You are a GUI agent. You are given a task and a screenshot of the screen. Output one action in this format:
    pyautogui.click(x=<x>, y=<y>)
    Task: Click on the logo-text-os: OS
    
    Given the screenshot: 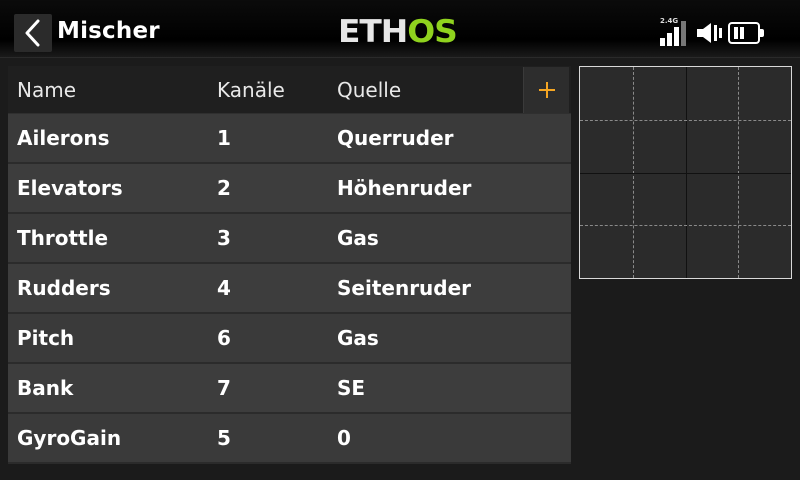 What is the action you would take?
    pyautogui.click(x=432, y=32)
    